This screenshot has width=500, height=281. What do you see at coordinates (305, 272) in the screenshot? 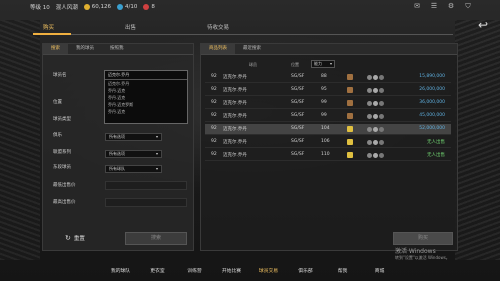
I see `nav-club: 俱乐部` at bounding box center [305, 272].